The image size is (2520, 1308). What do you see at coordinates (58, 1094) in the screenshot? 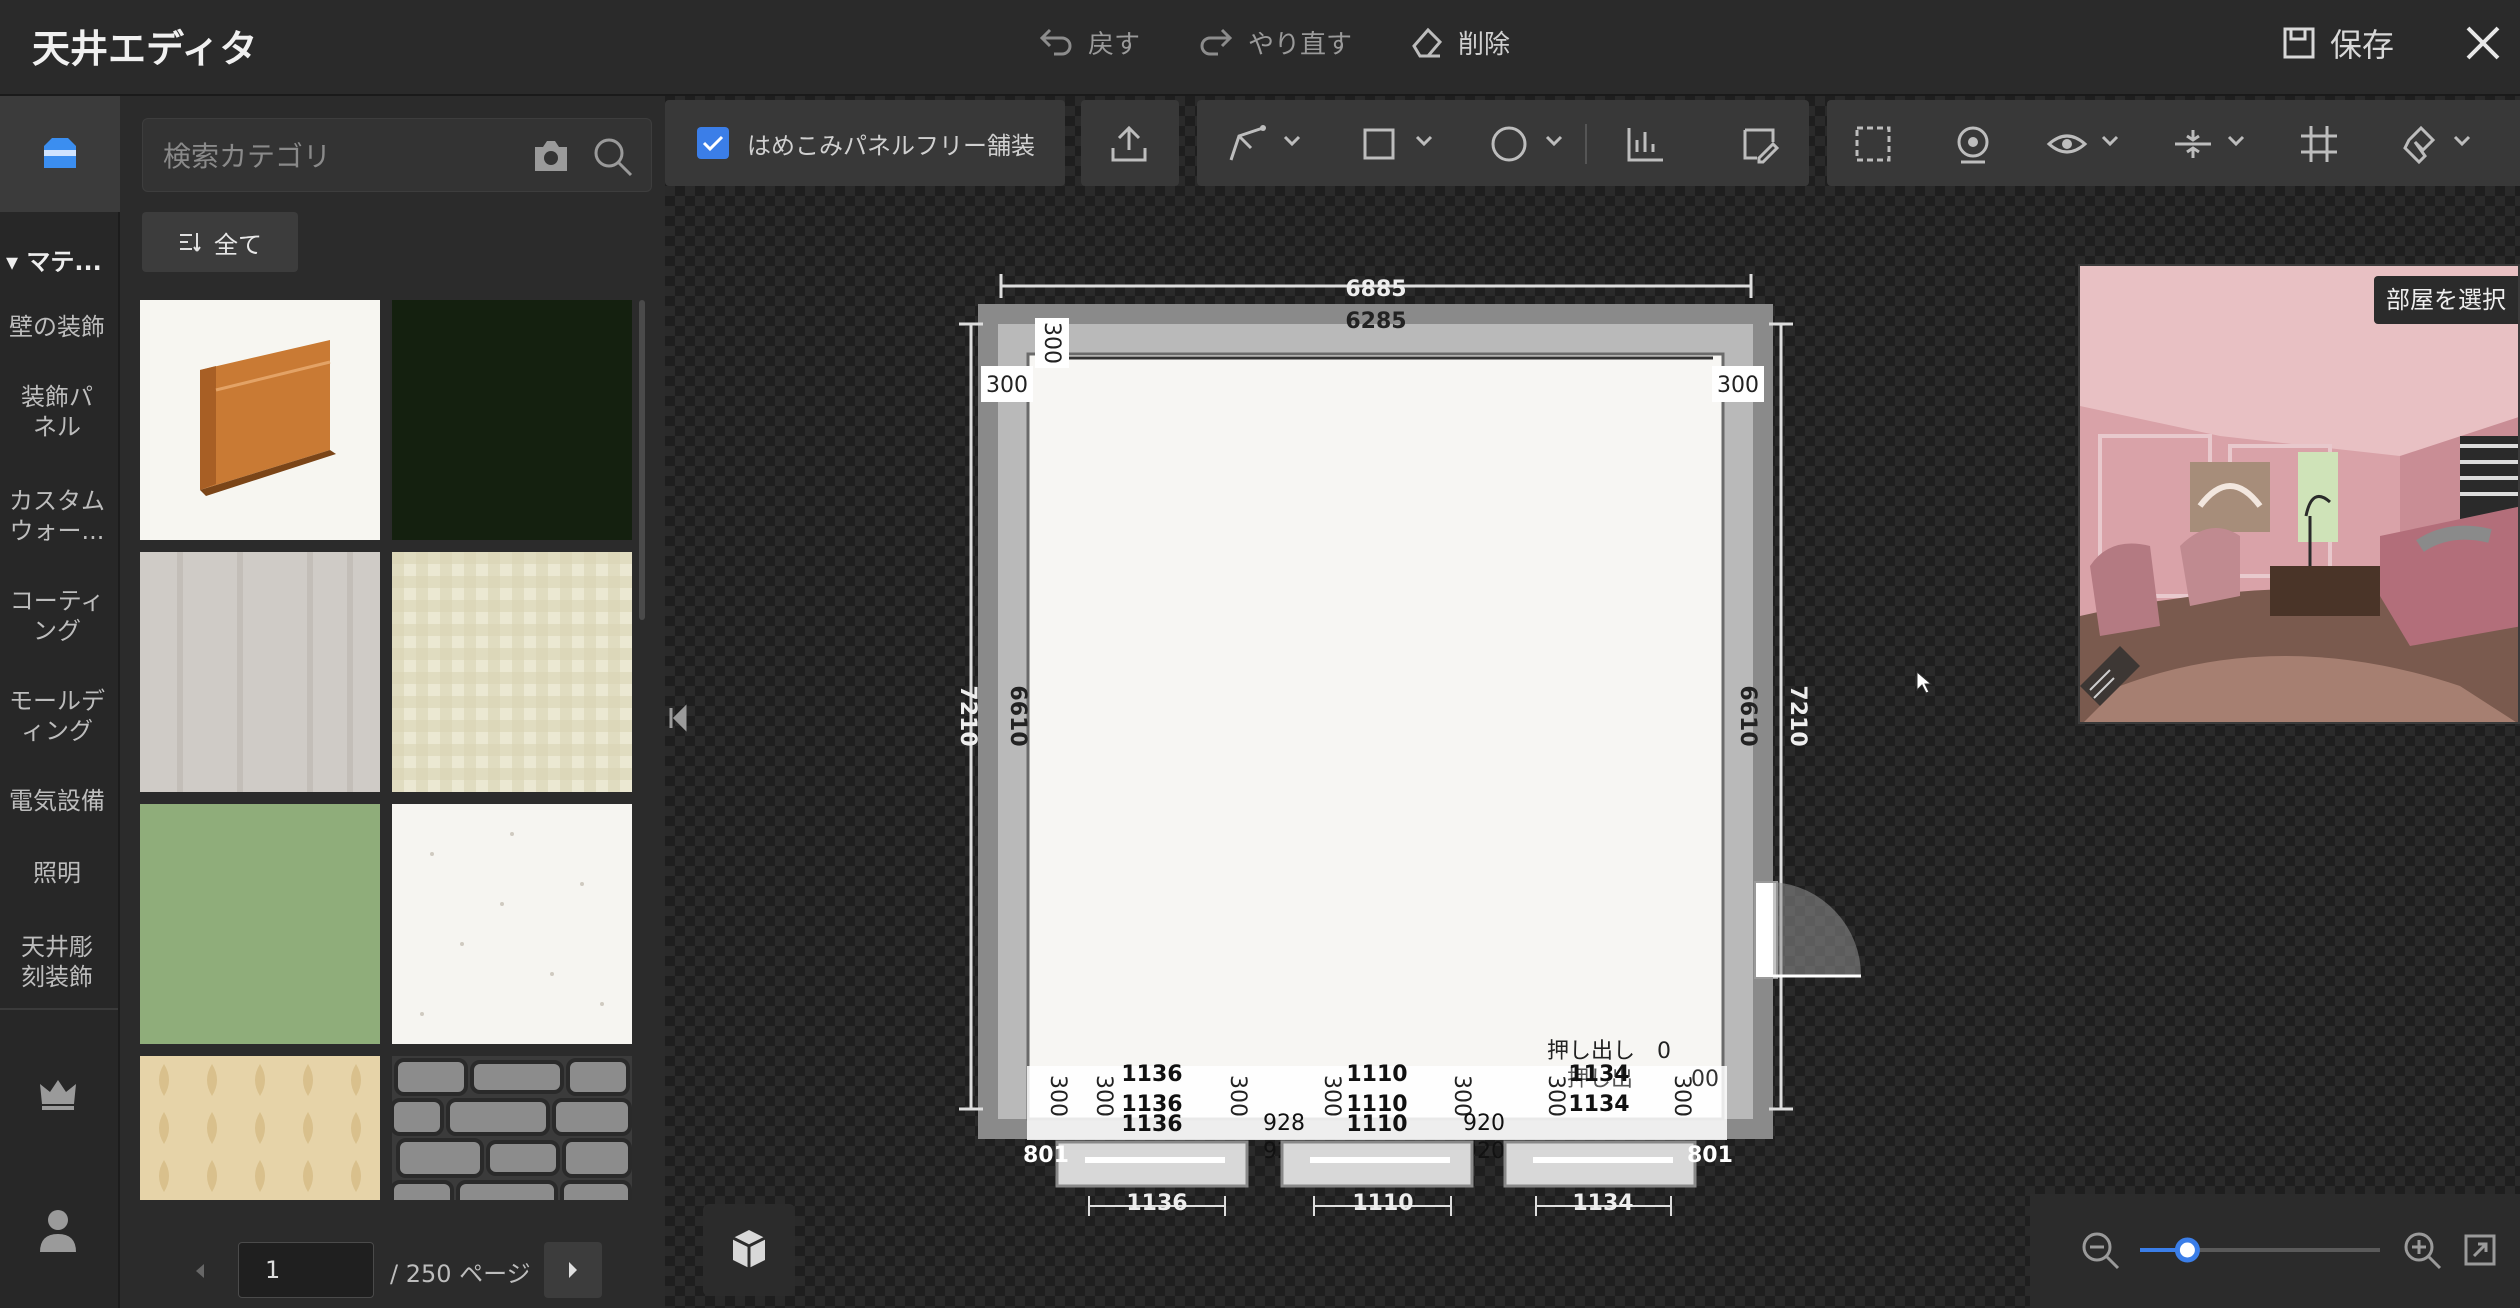
I see `crown-icon` at bounding box center [58, 1094].